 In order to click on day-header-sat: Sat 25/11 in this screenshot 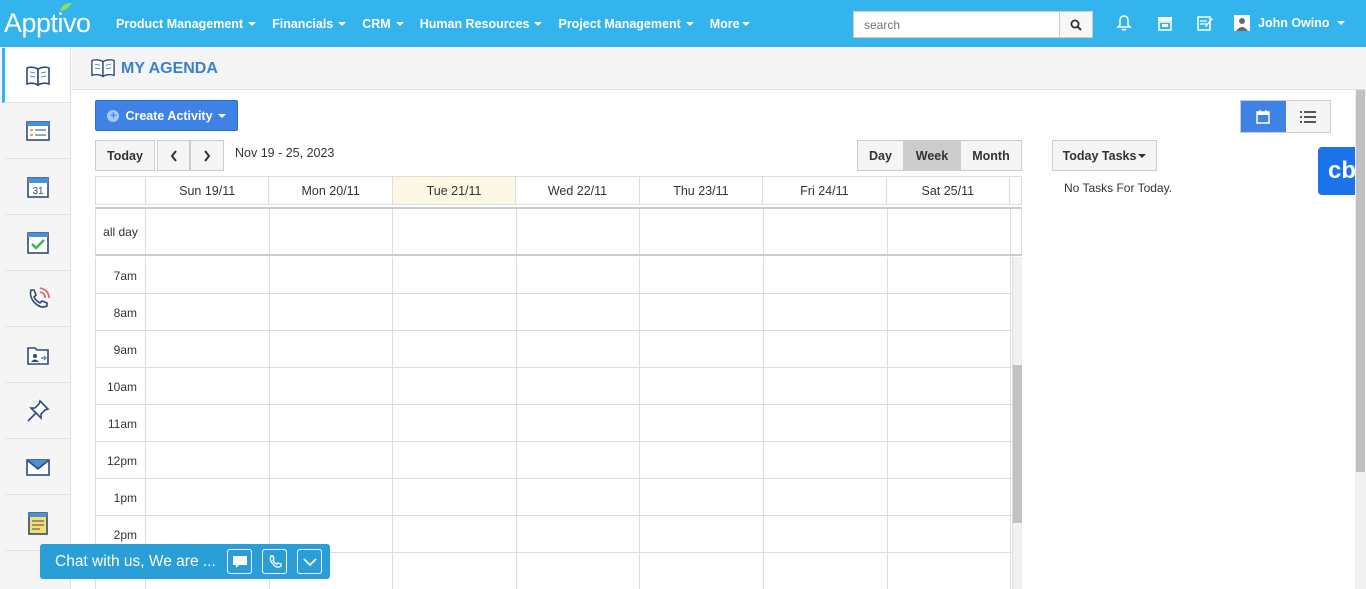, I will do `click(948, 190)`.